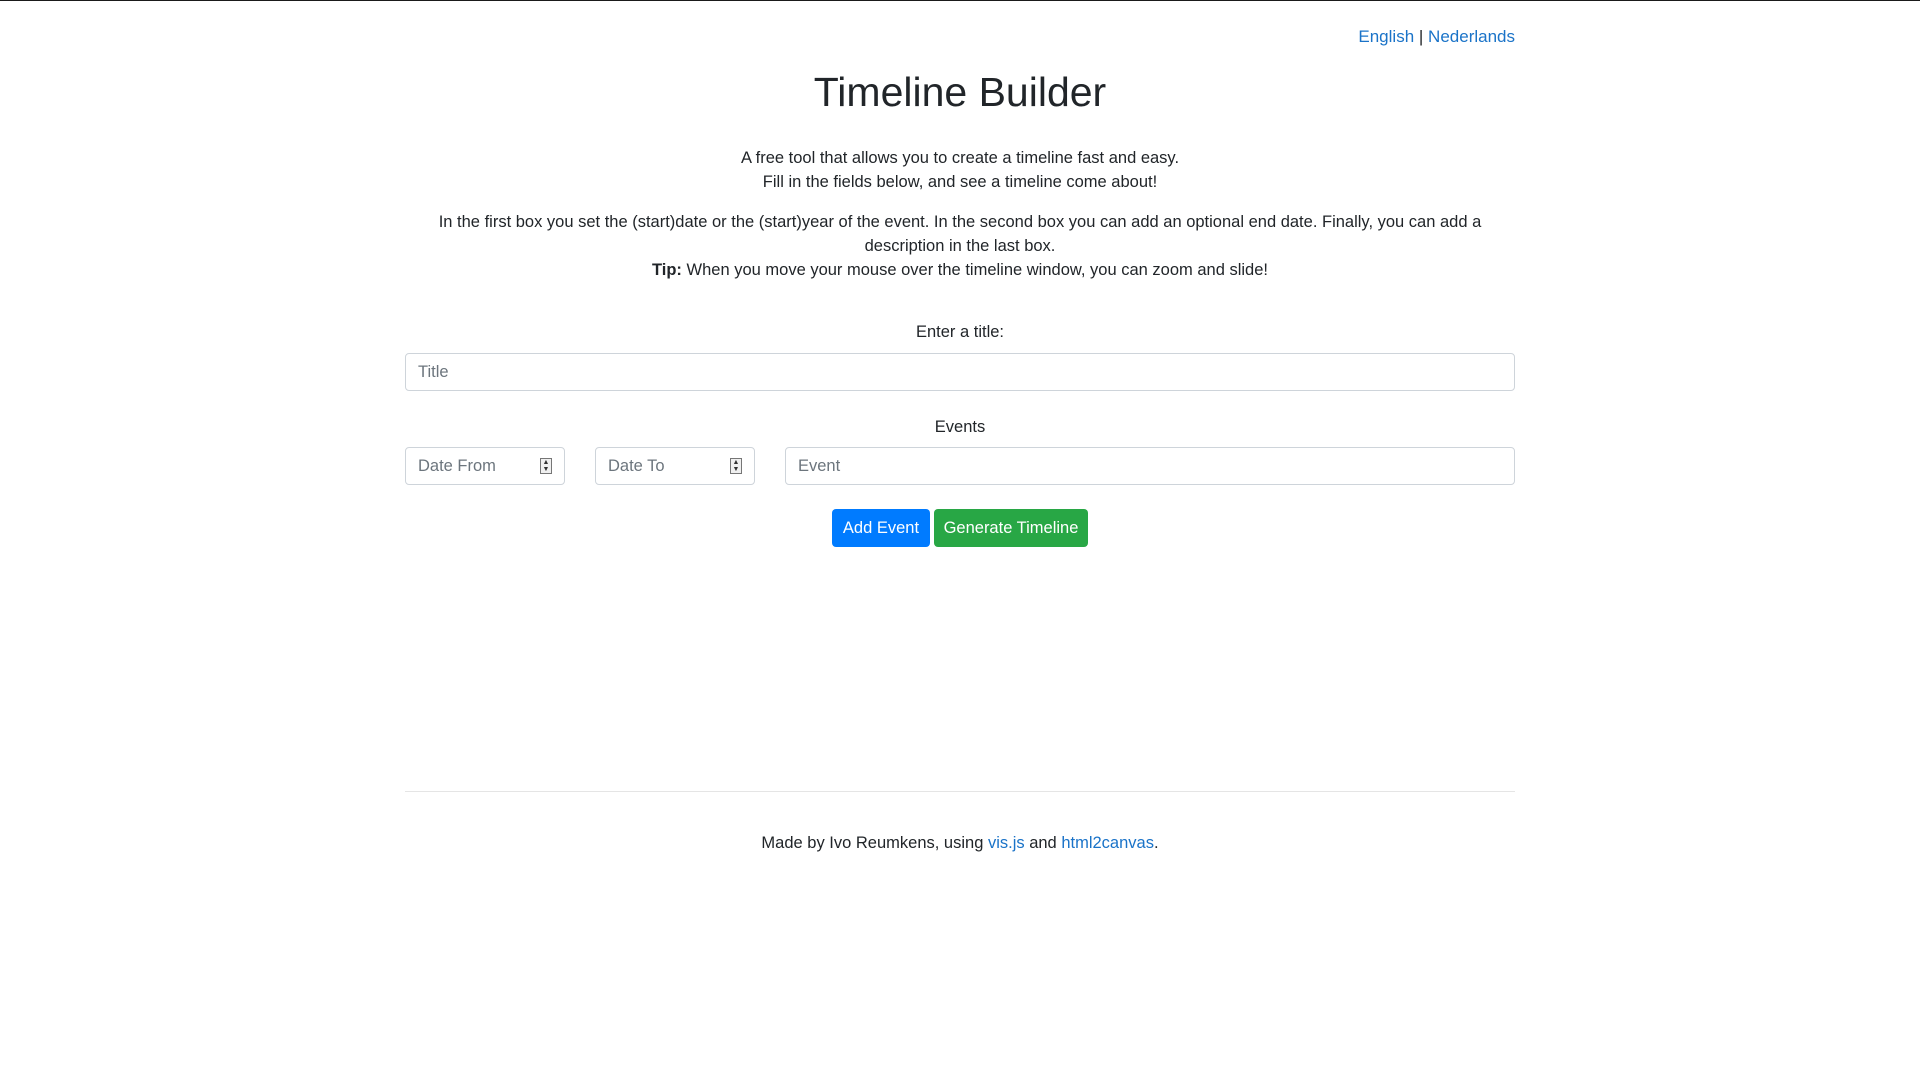 The height and width of the screenshot is (1080, 1920). What do you see at coordinates (666, 270) in the screenshot?
I see `tip-label: Tip:` at bounding box center [666, 270].